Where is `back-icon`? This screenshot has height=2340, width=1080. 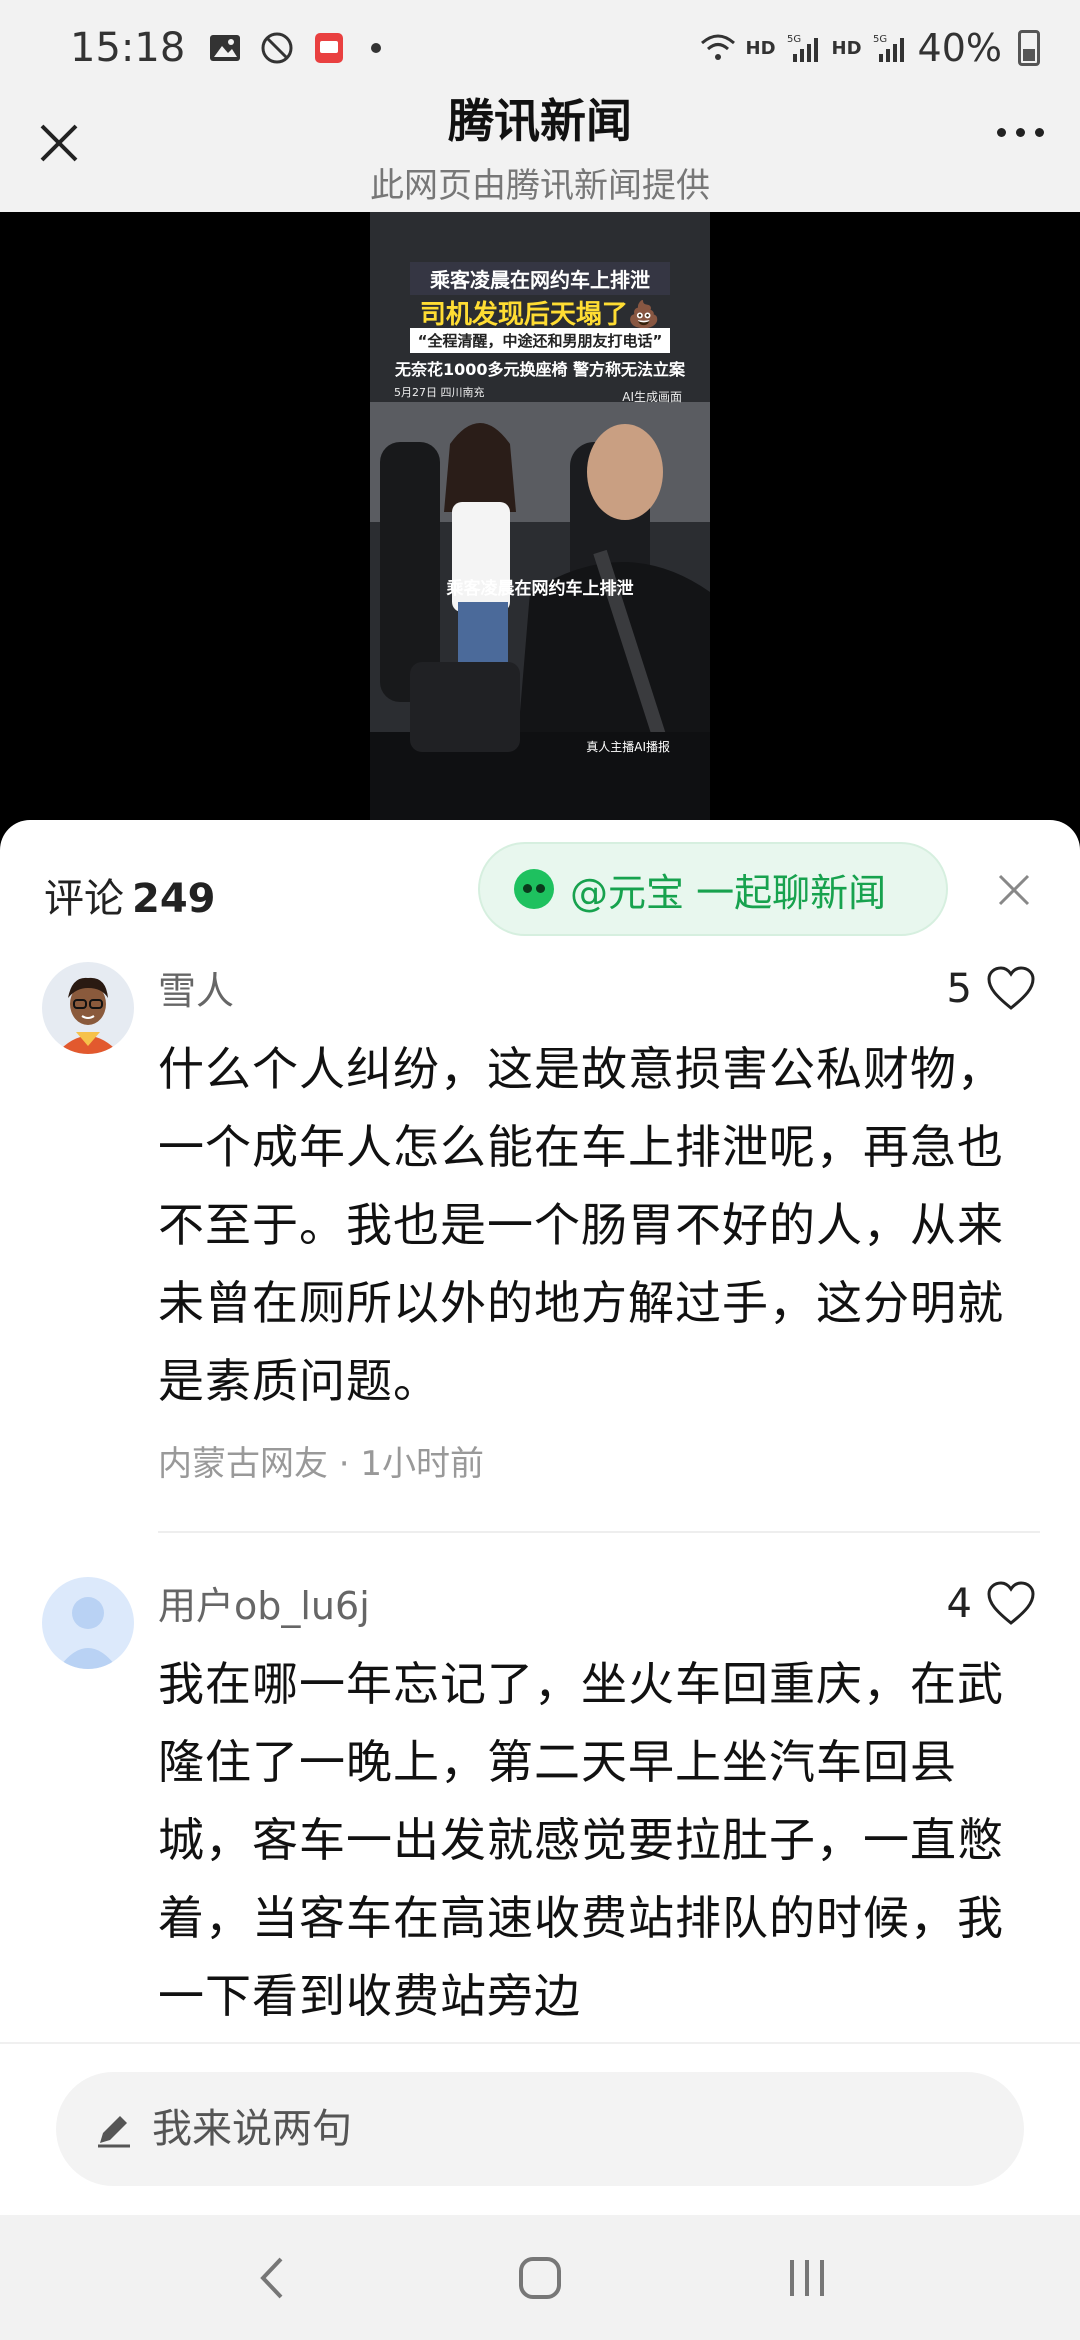 back-icon is located at coordinates (271, 2277).